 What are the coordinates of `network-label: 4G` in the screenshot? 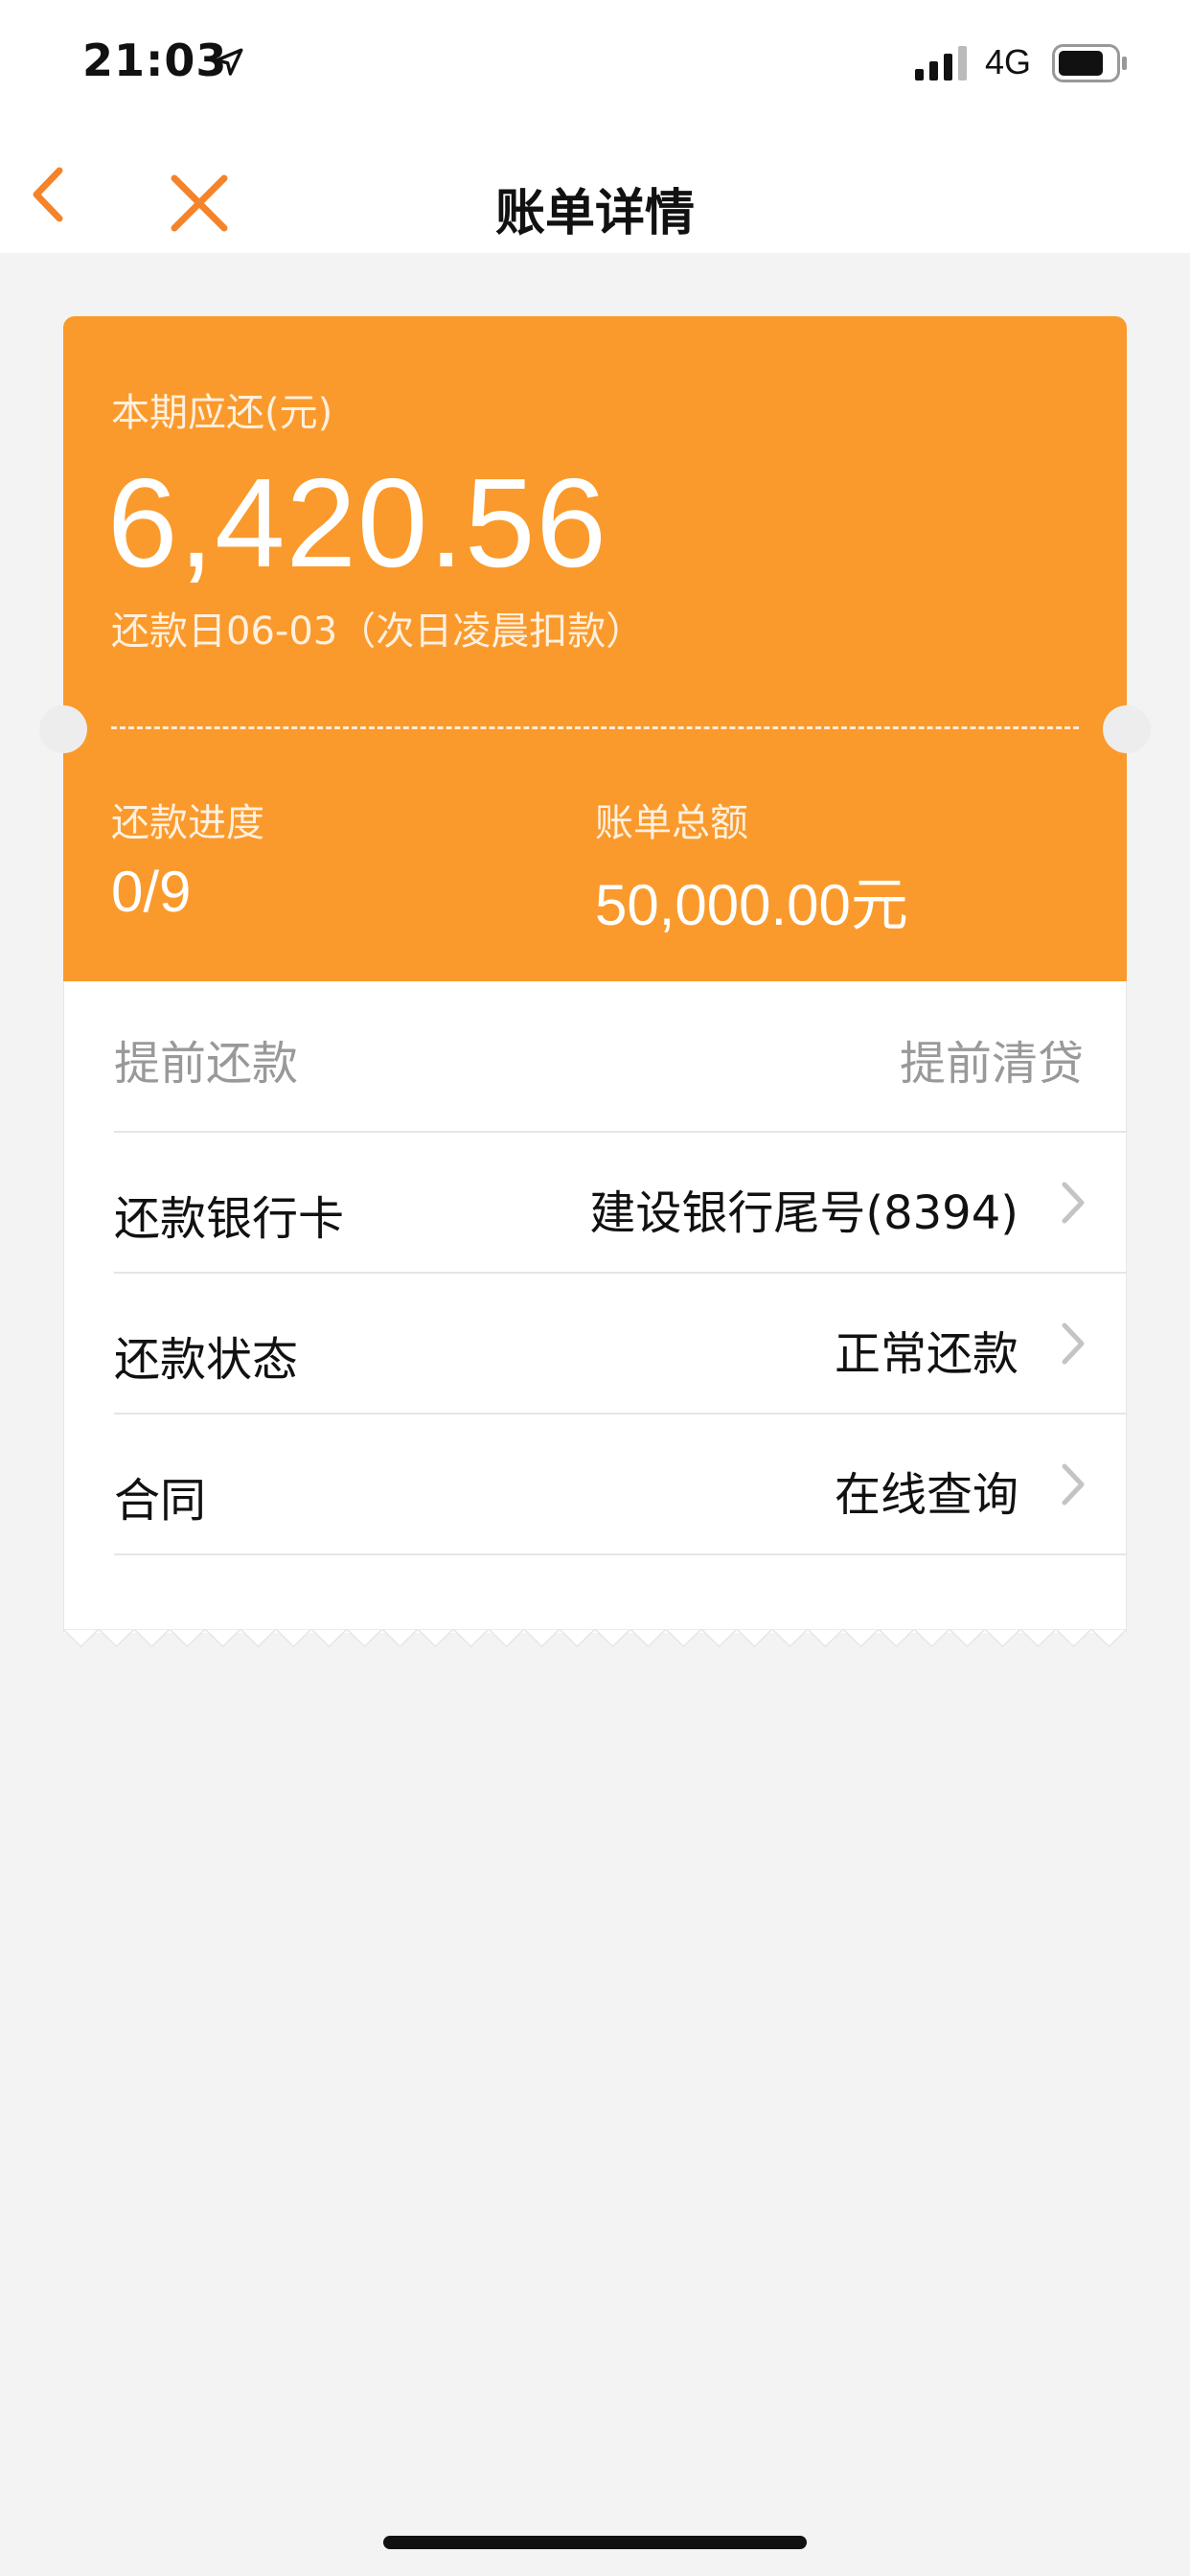 It's located at (1009, 62).